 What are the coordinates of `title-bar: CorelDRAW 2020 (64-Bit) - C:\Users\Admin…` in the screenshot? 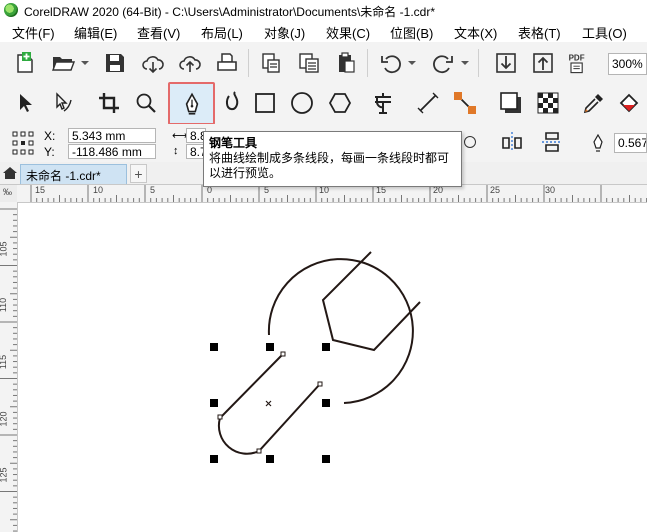 It's located at (323, 10).